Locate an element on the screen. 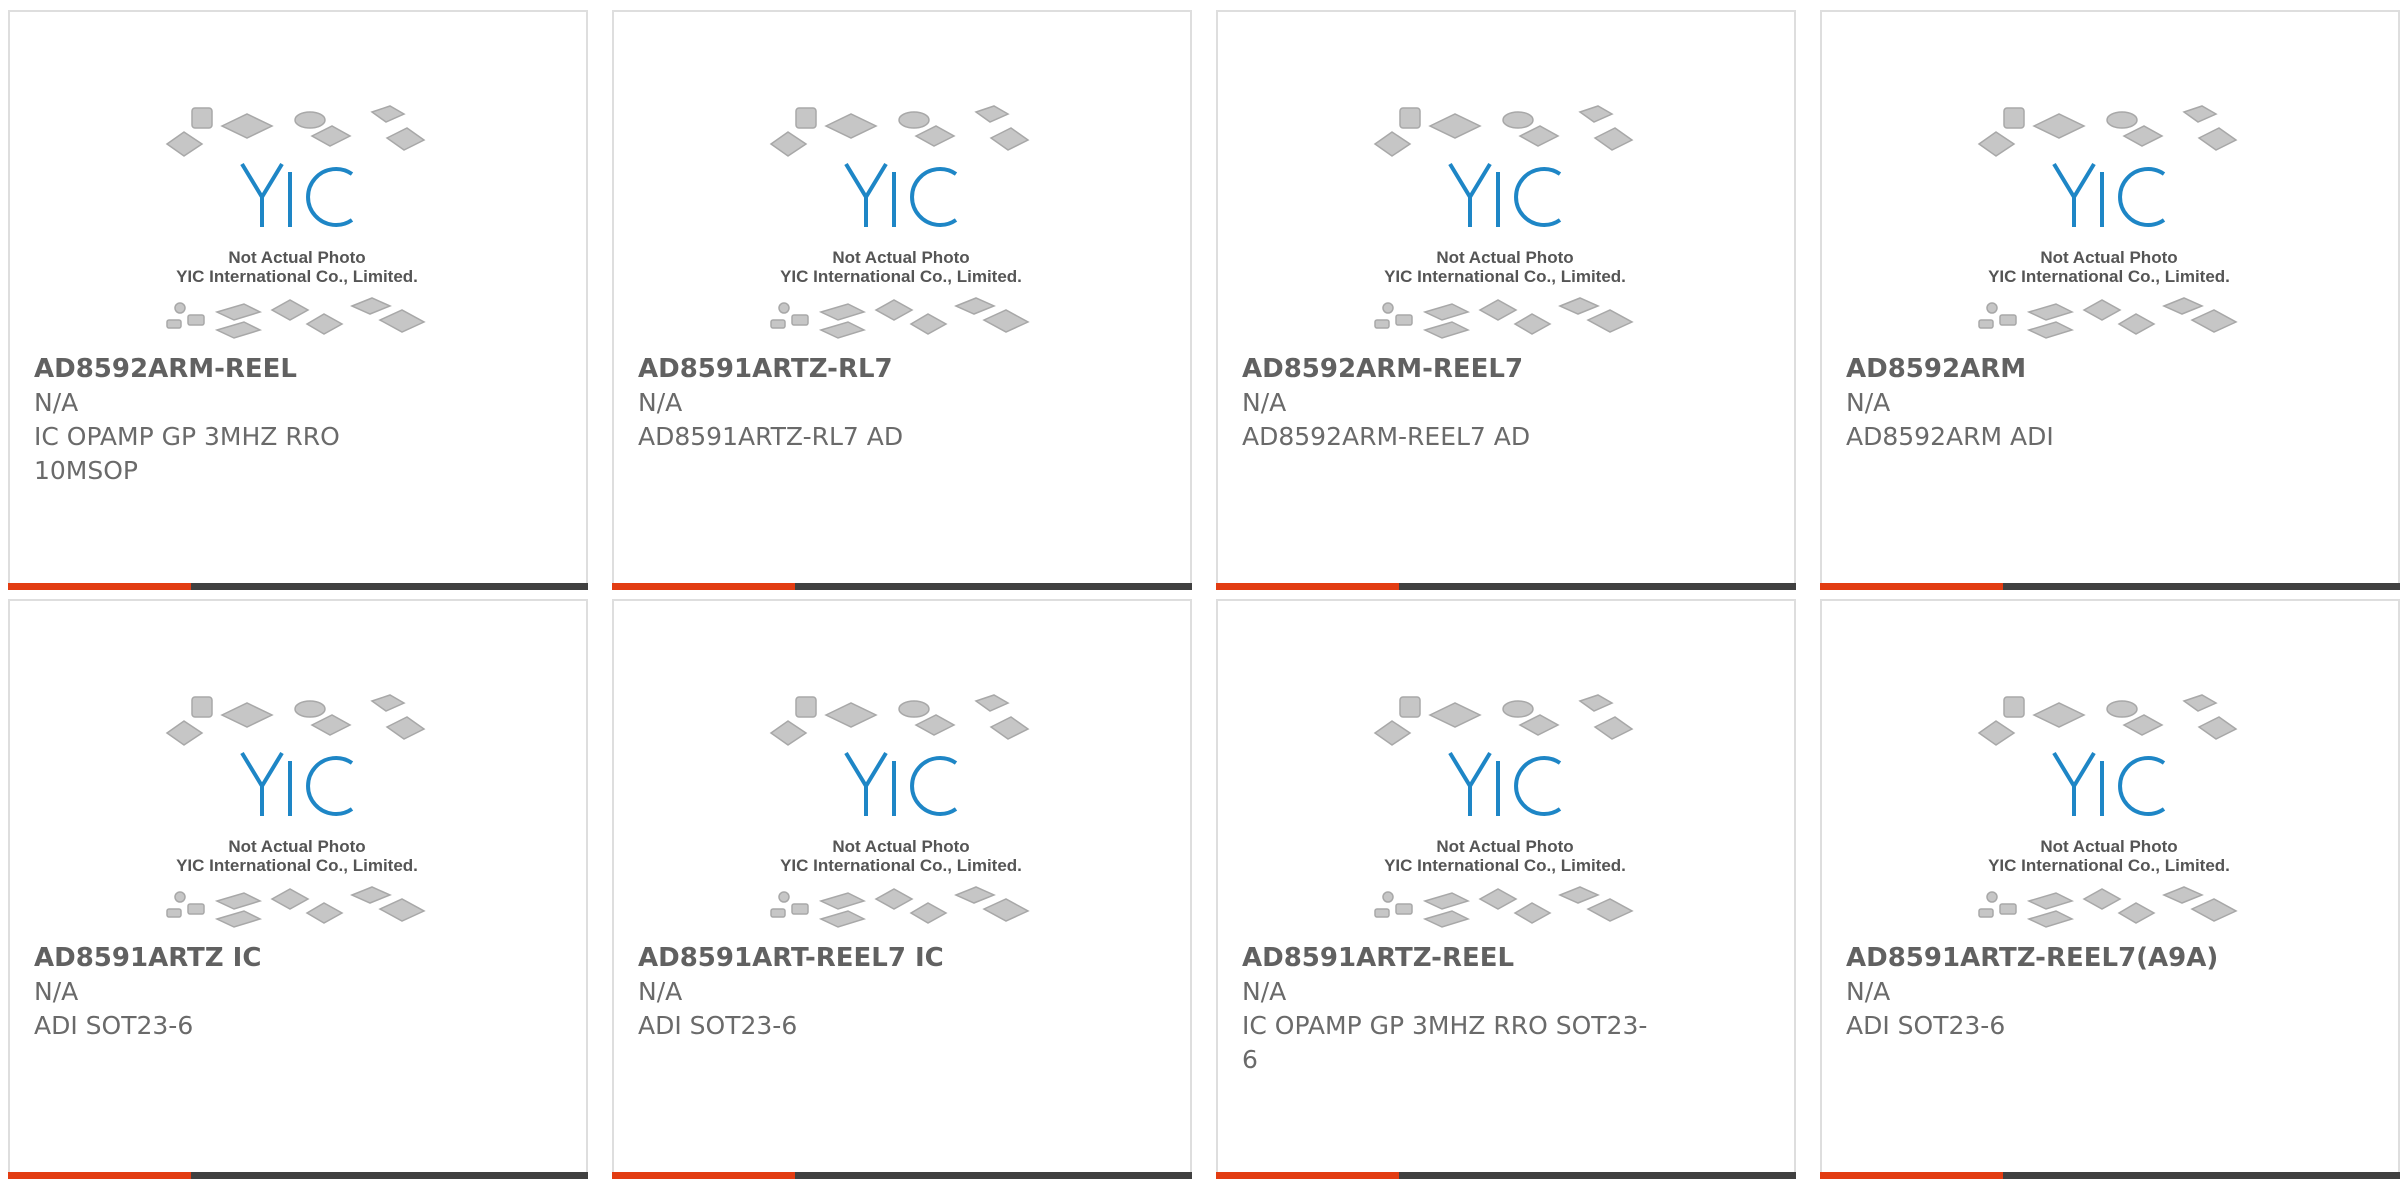 The image size is (2403, 1179). product-description: IC OPAMP GP 3MHZ RRO 10MSOP is located at coordinates (187, 453).